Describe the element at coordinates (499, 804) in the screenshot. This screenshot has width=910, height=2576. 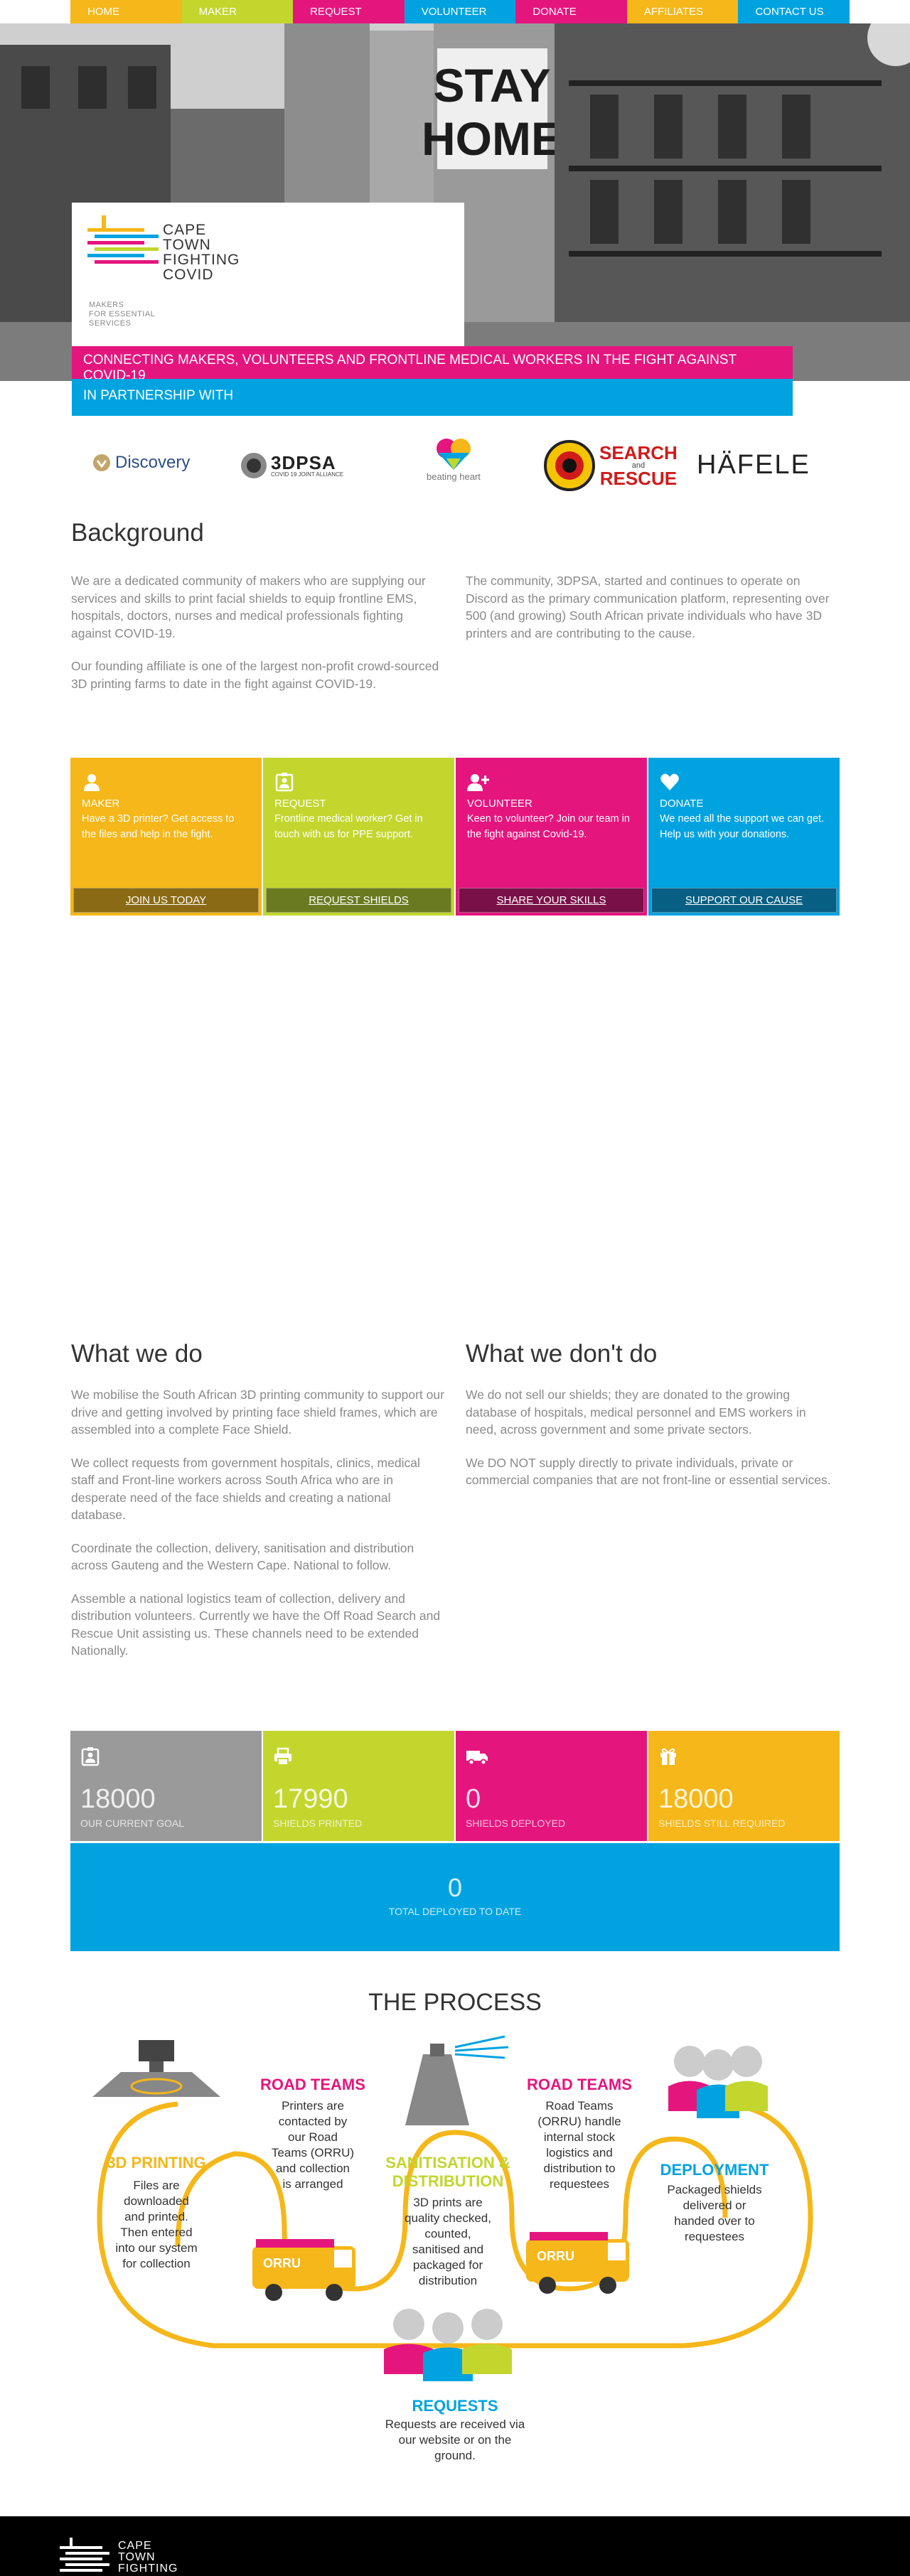
I see `card-title: VOLUNTEER` at that location.